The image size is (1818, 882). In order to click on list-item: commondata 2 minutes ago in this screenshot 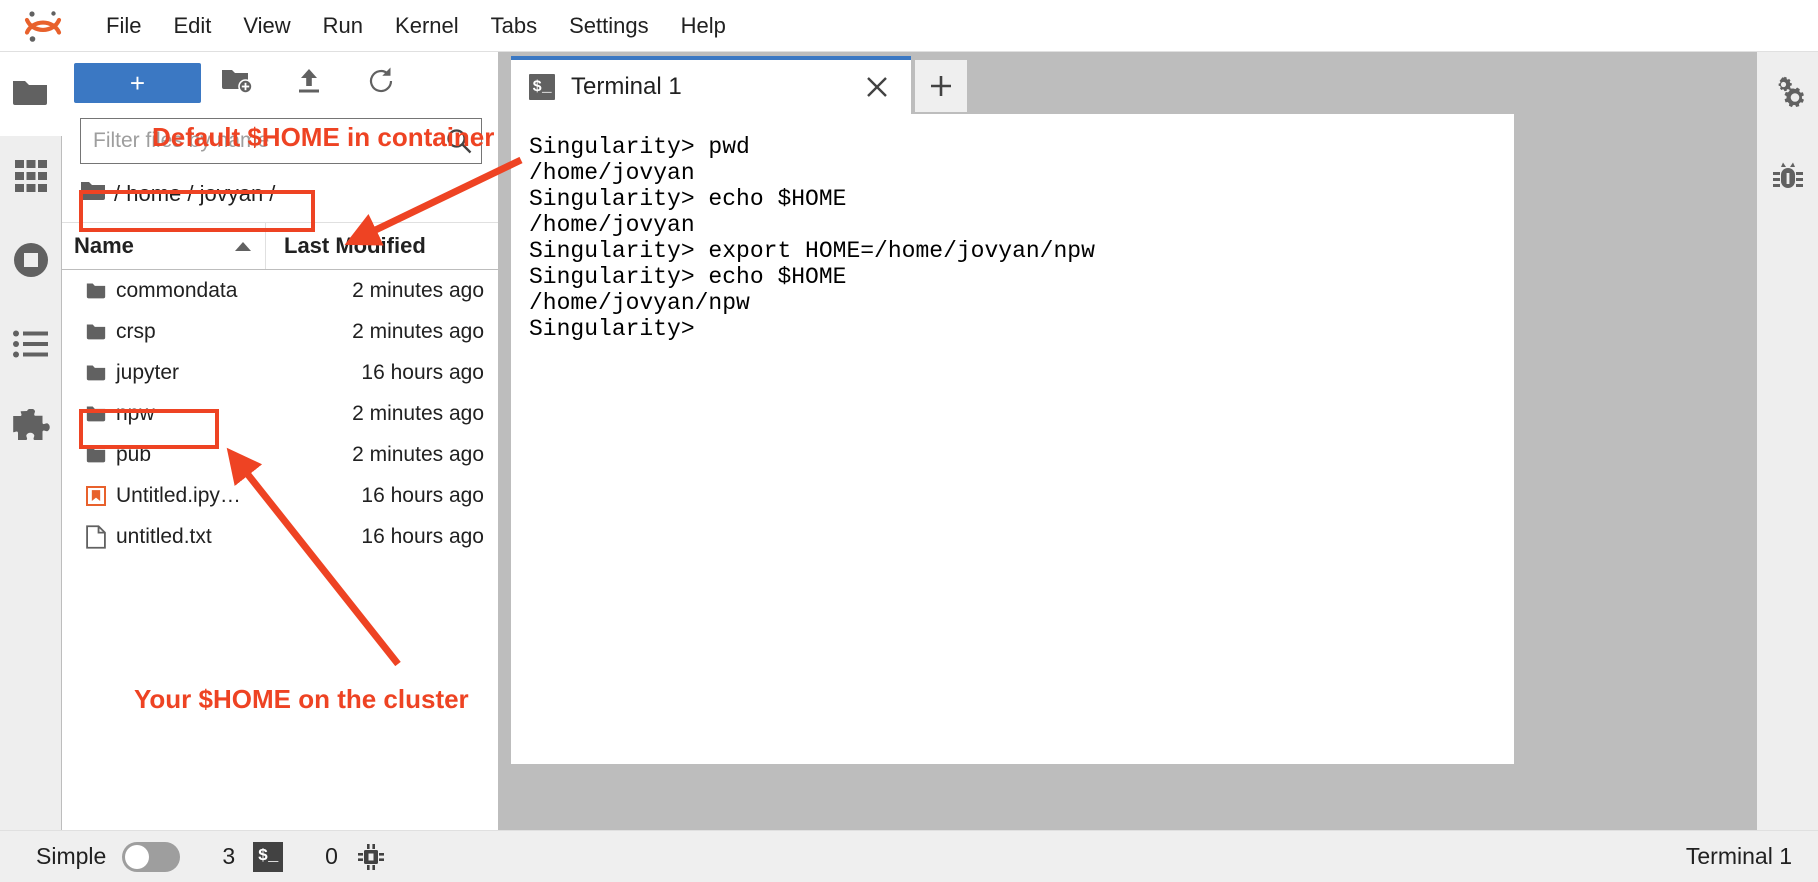, I will do `click(280, 290)`.